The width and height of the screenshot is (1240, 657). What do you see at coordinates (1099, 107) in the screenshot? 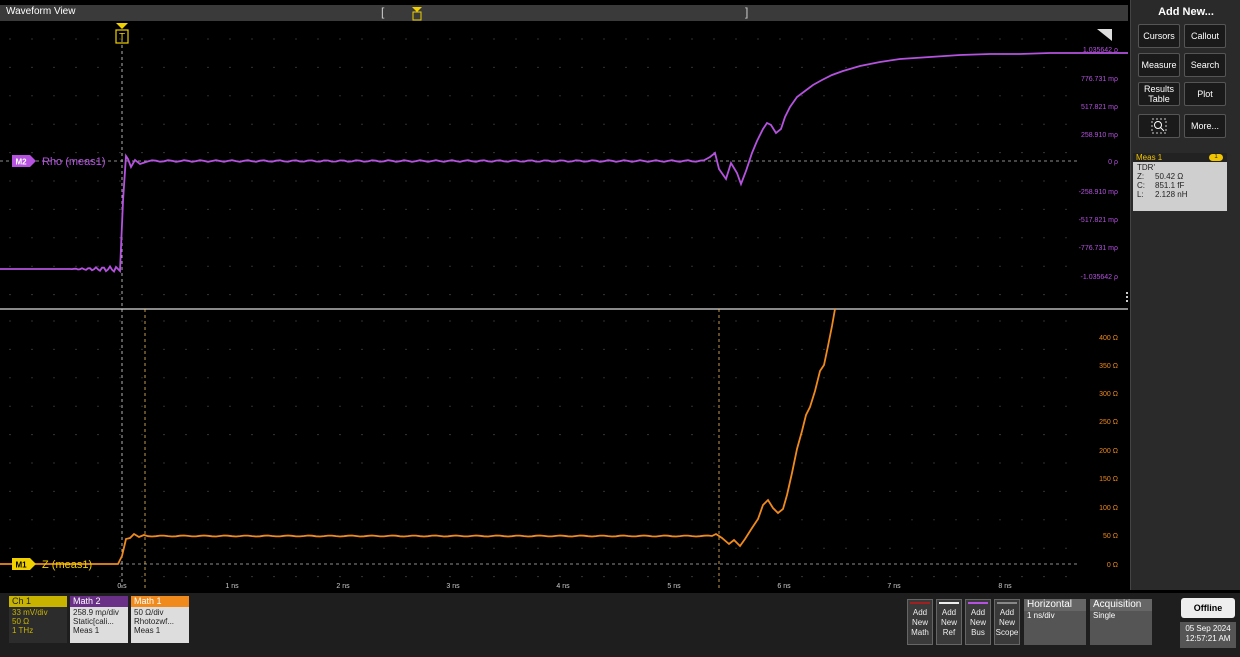
I see `rho-scale-label: 517.821 mρ` at bounding box center [1099, 107].